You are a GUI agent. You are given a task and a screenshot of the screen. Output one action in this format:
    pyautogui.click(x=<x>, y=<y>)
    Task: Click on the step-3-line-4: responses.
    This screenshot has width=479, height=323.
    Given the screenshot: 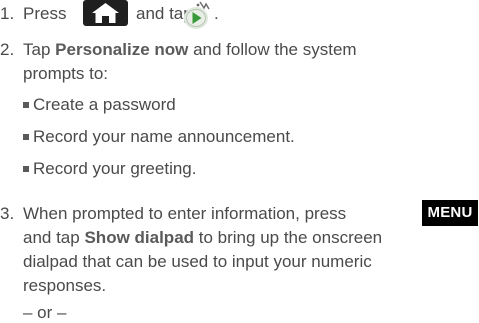 What is the action you would take?
    pyautogui.click(x=64, y=286)
    